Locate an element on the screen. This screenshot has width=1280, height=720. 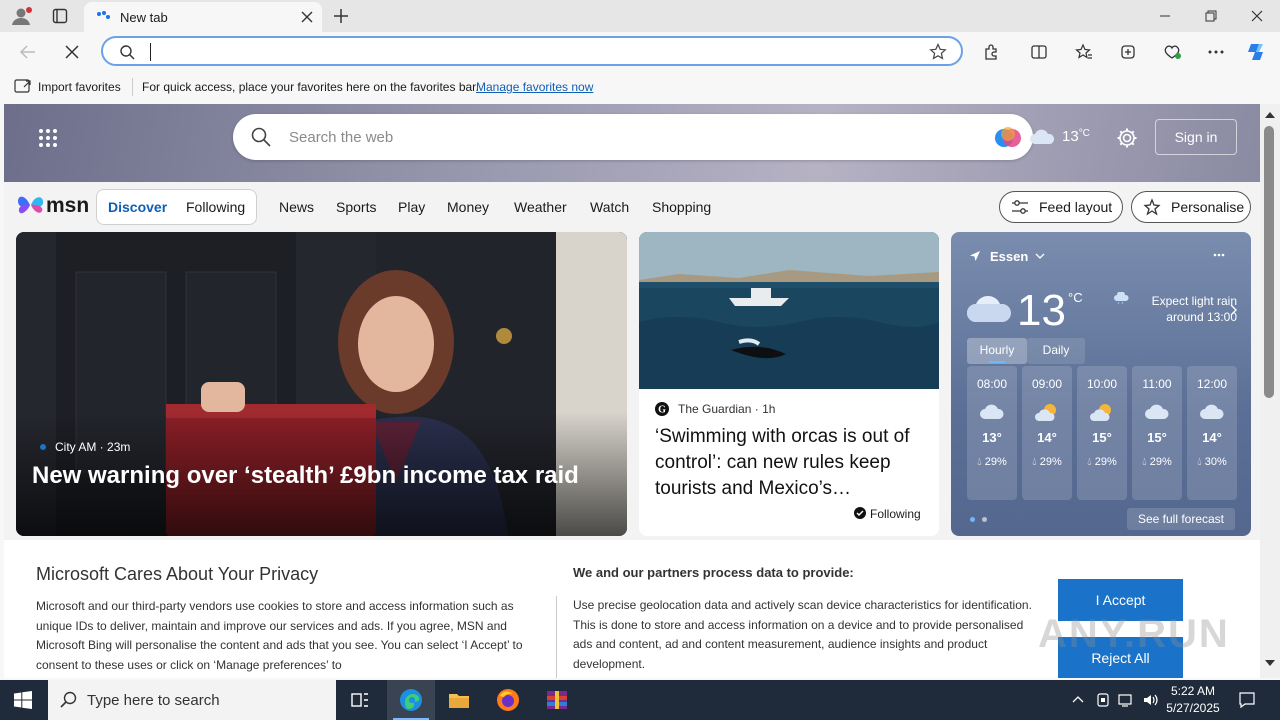
nav-shopping: Shopping is located at coordinates (681, 207).